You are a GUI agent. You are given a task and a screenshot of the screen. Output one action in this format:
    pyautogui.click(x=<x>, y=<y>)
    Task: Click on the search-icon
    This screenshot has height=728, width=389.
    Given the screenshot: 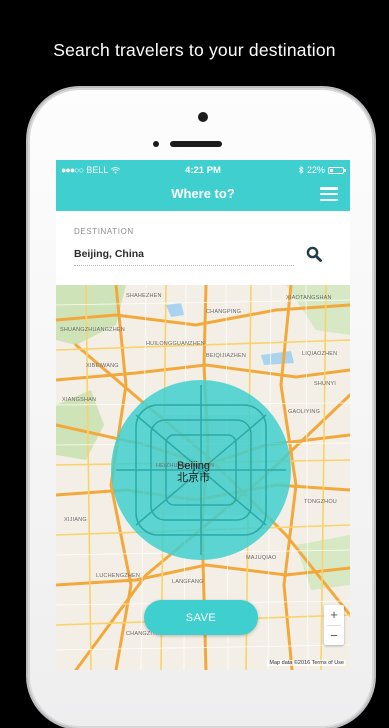 What is the action you would take?
    pyautogui.click(x=314, y=254)
    